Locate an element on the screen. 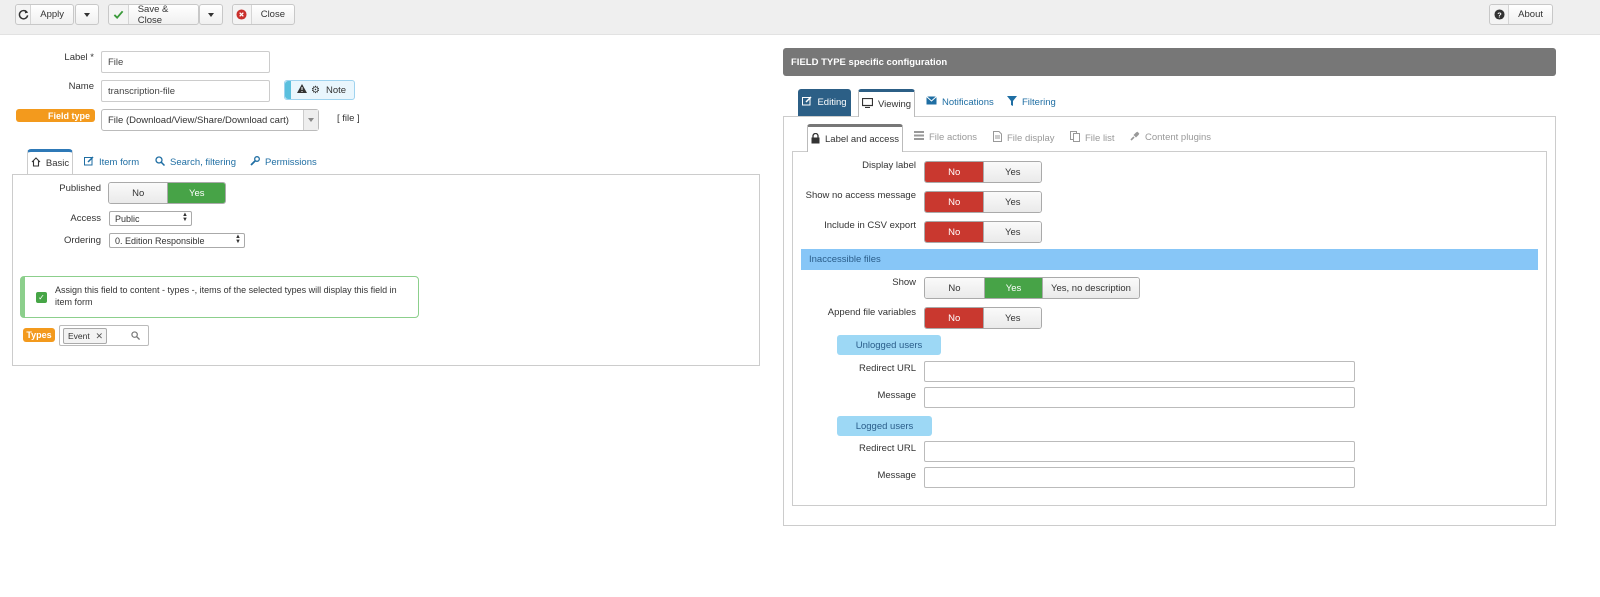 This screenshot has height=597, width=1600. ordering-label: Ordering is located at coordinates (82, 240).